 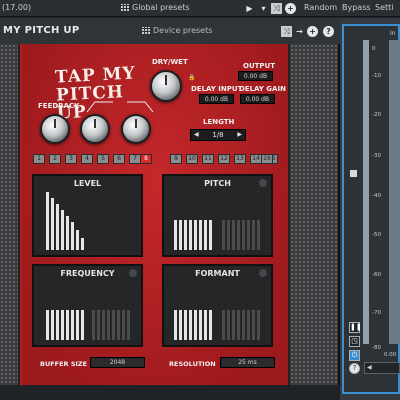 I want to click on pause-icon: ❚❚, so click(x=355, y=327).